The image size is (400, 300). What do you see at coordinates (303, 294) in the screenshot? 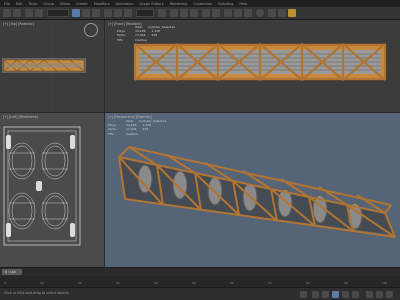
I see `lock-selection-icon` at bounding box center [303, 294].